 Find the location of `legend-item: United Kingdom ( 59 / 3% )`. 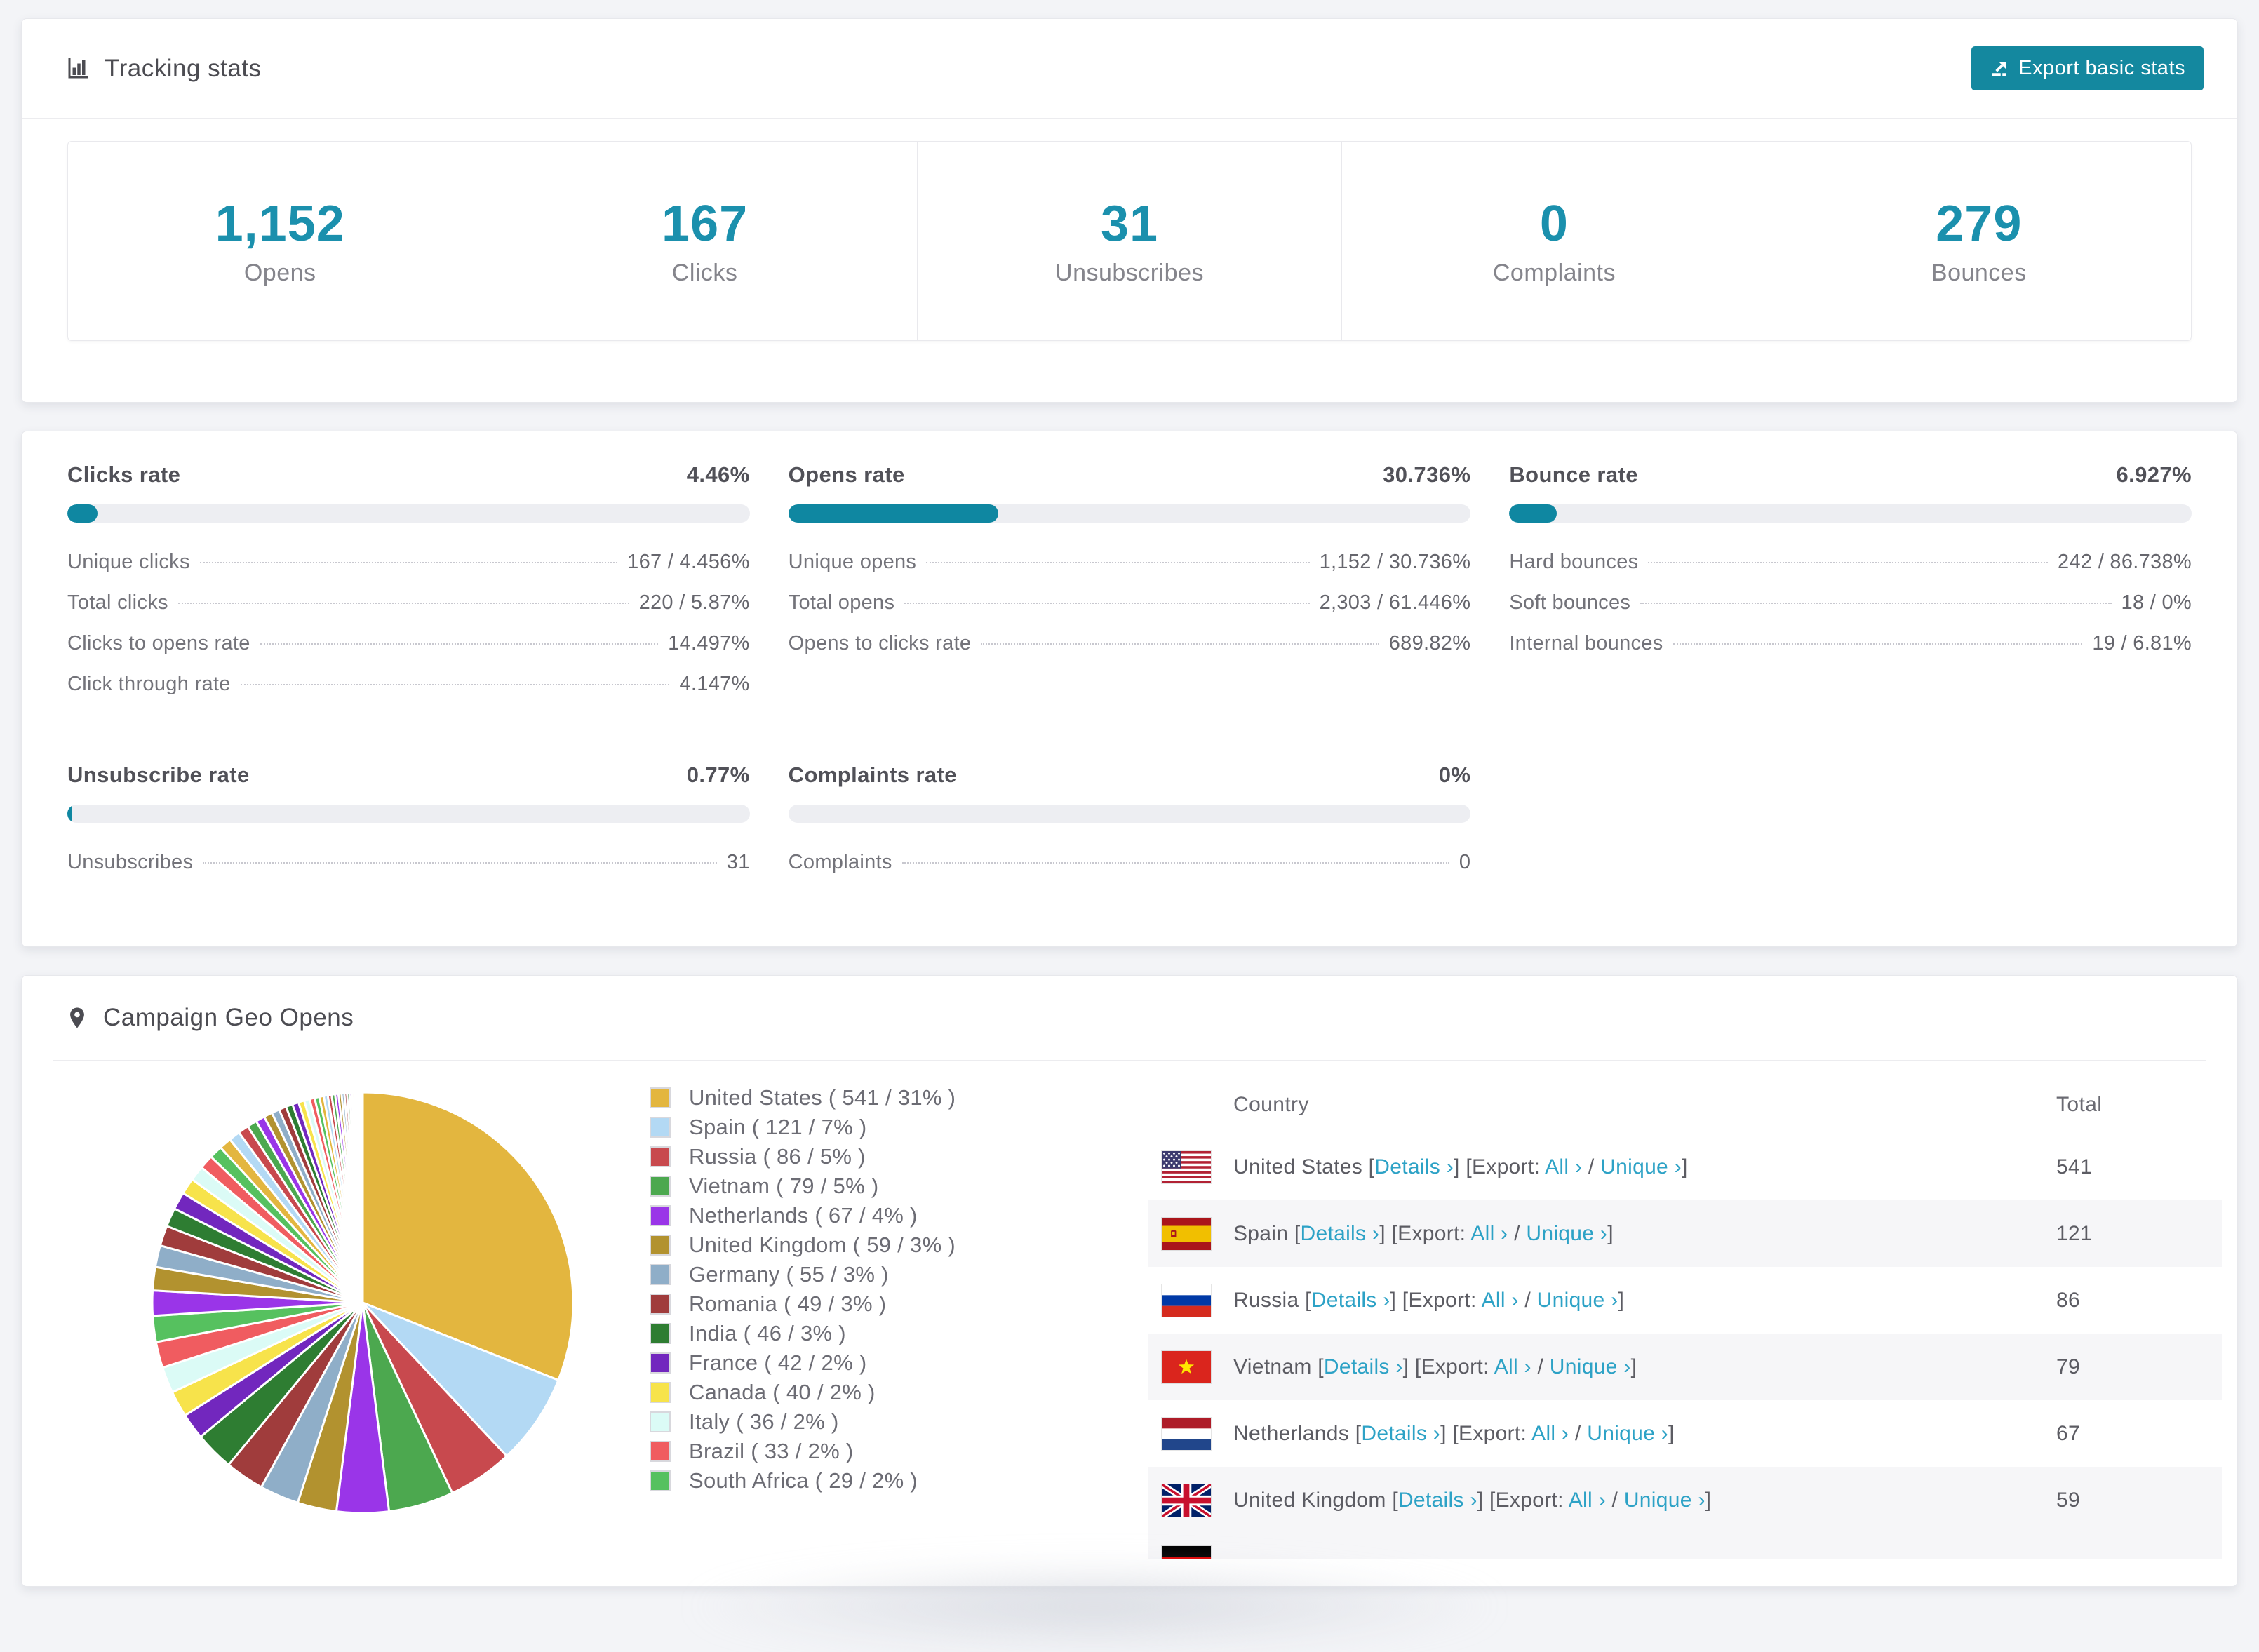

legend-item: United Kingdom ( 59 / 3% ) is located at coordinates (803, 1245).